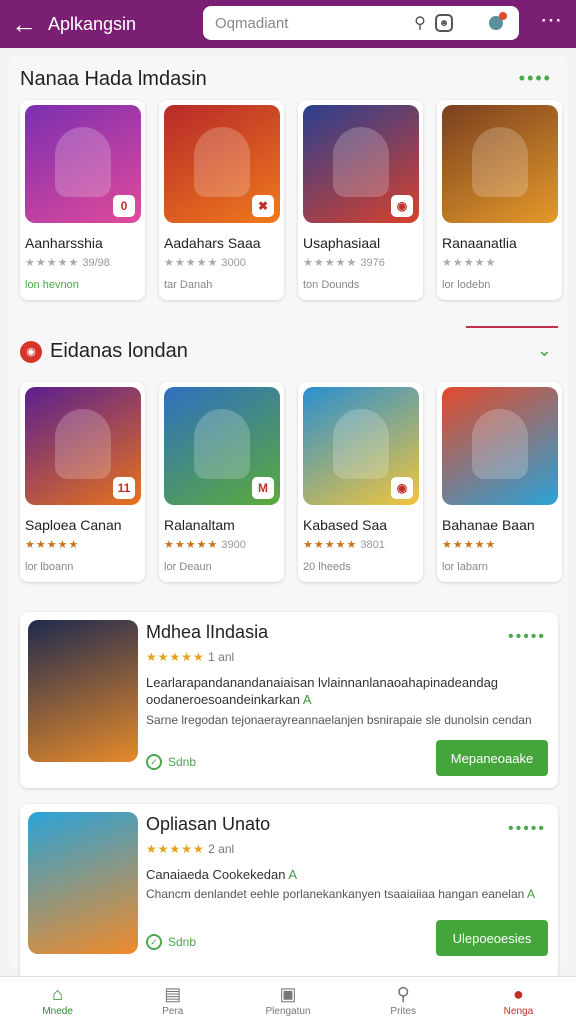 This screenshot has width=576, height=1024. I want to click on nav-item-search: ⚲ Prites, so click(403, 1000).